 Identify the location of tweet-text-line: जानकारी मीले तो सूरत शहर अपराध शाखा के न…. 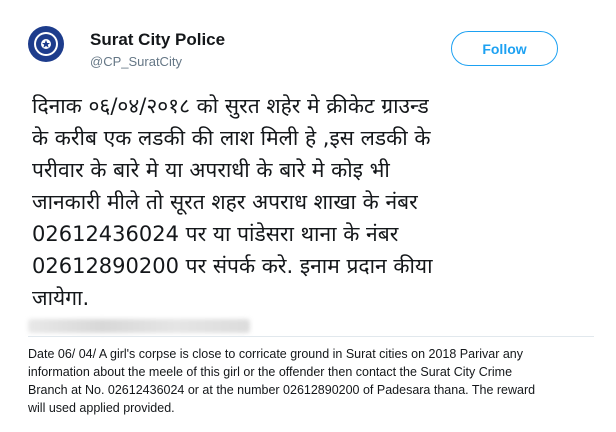
(225, 202).